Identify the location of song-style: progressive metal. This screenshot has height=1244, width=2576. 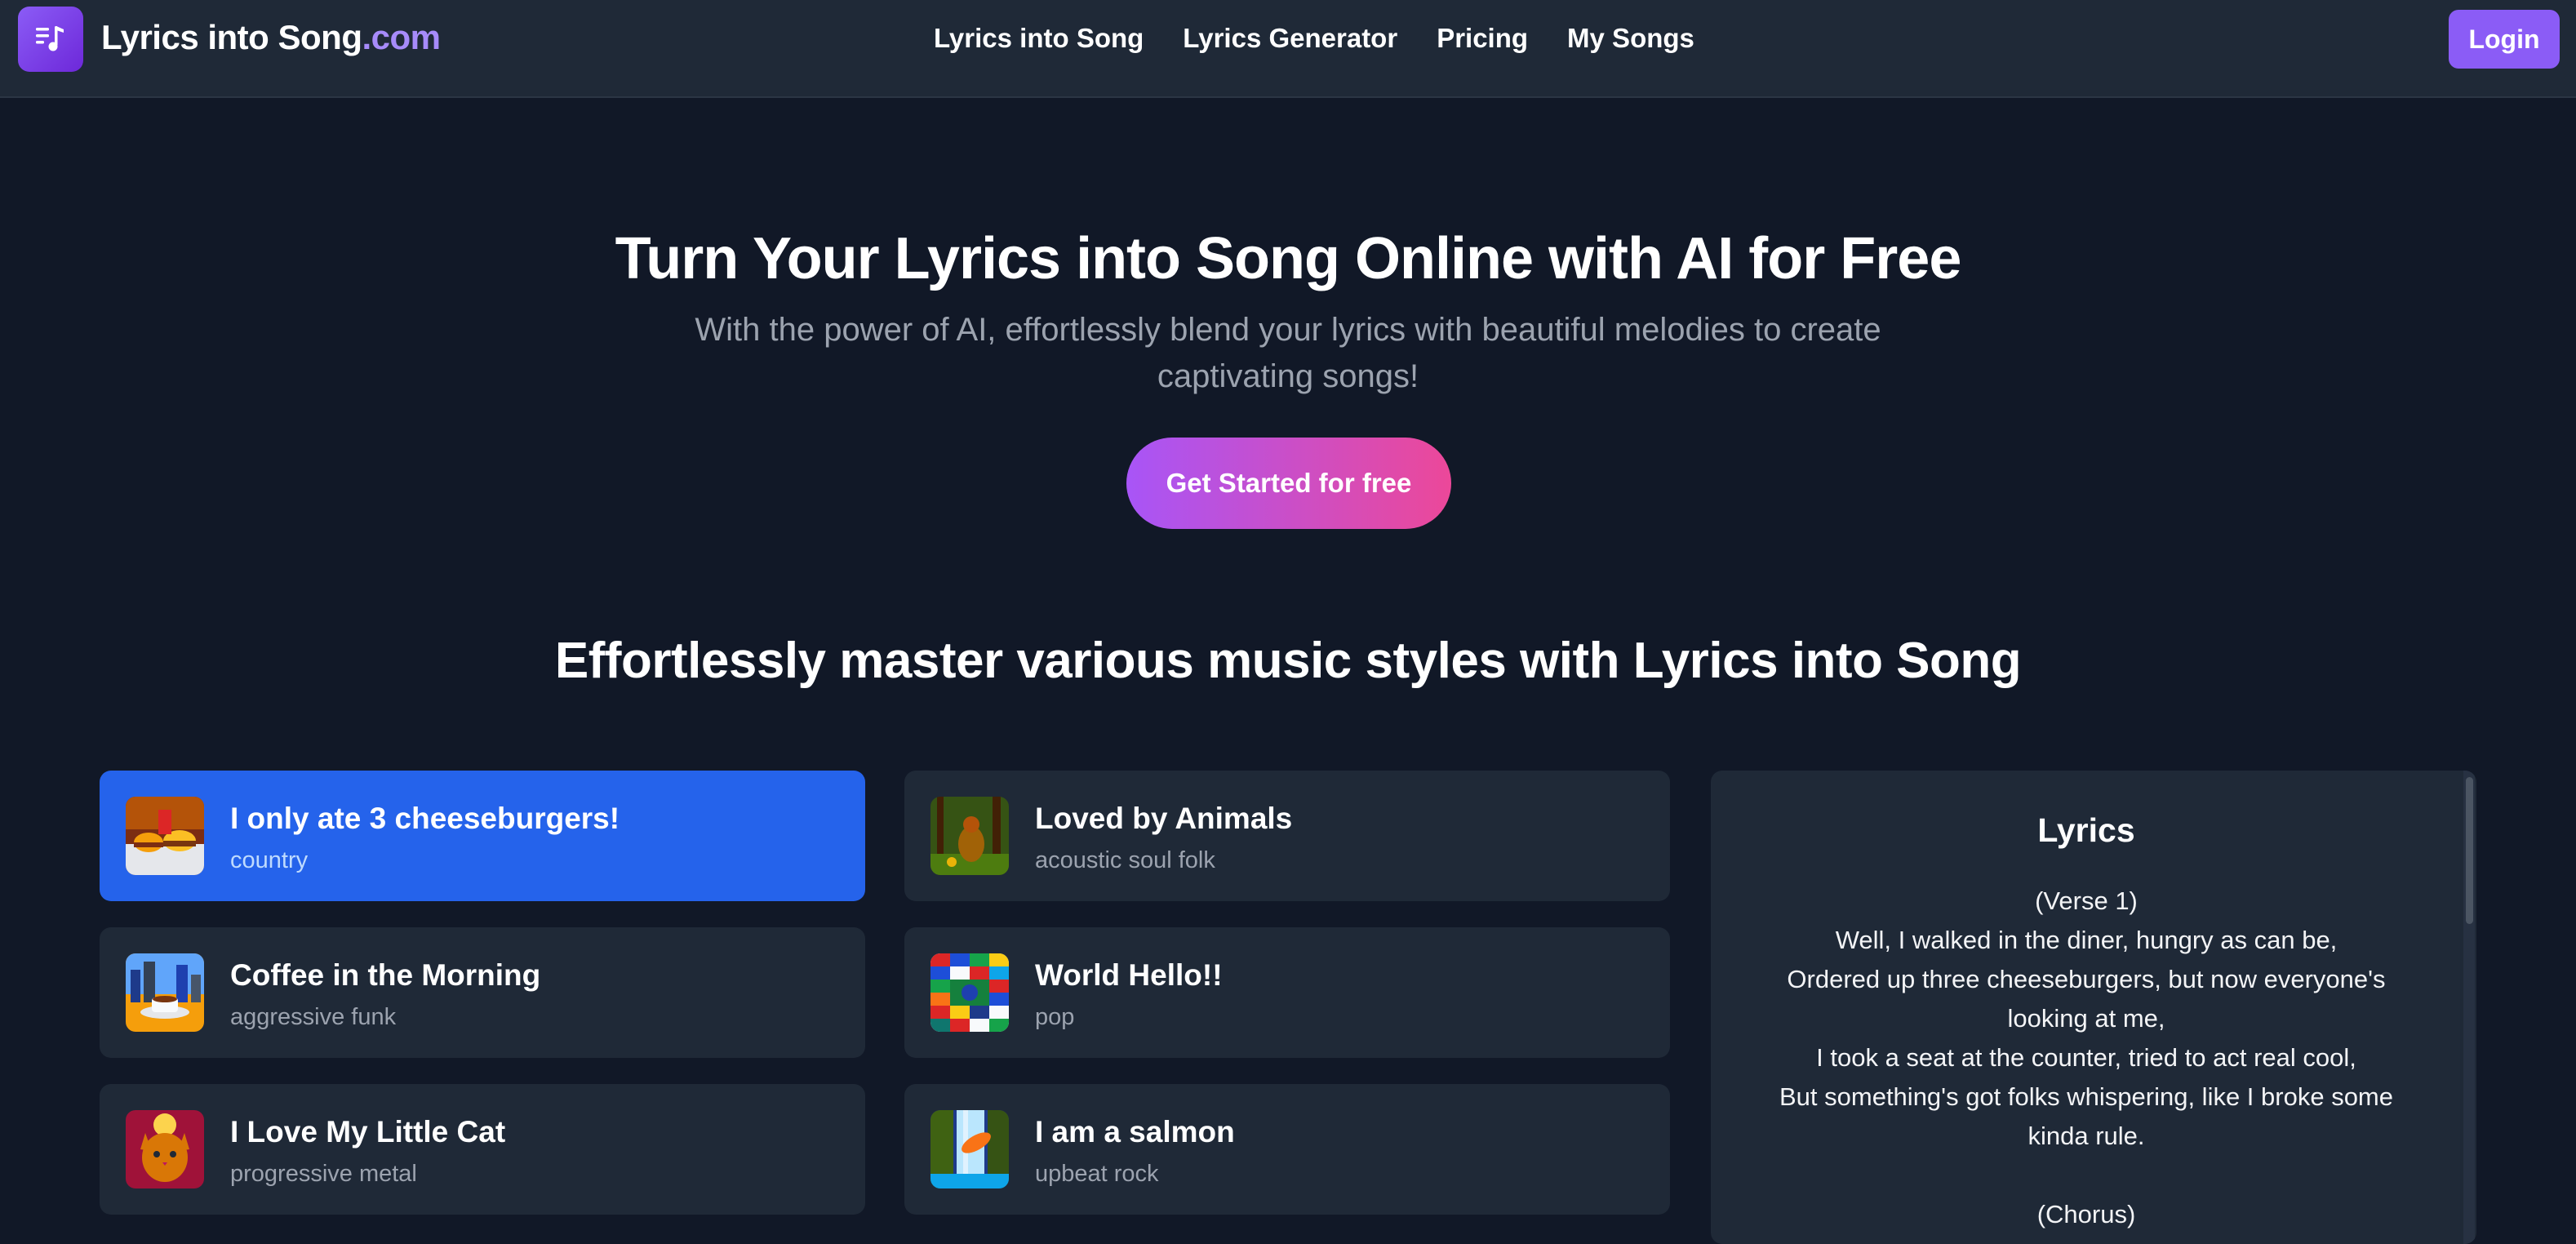
(323, 1174).